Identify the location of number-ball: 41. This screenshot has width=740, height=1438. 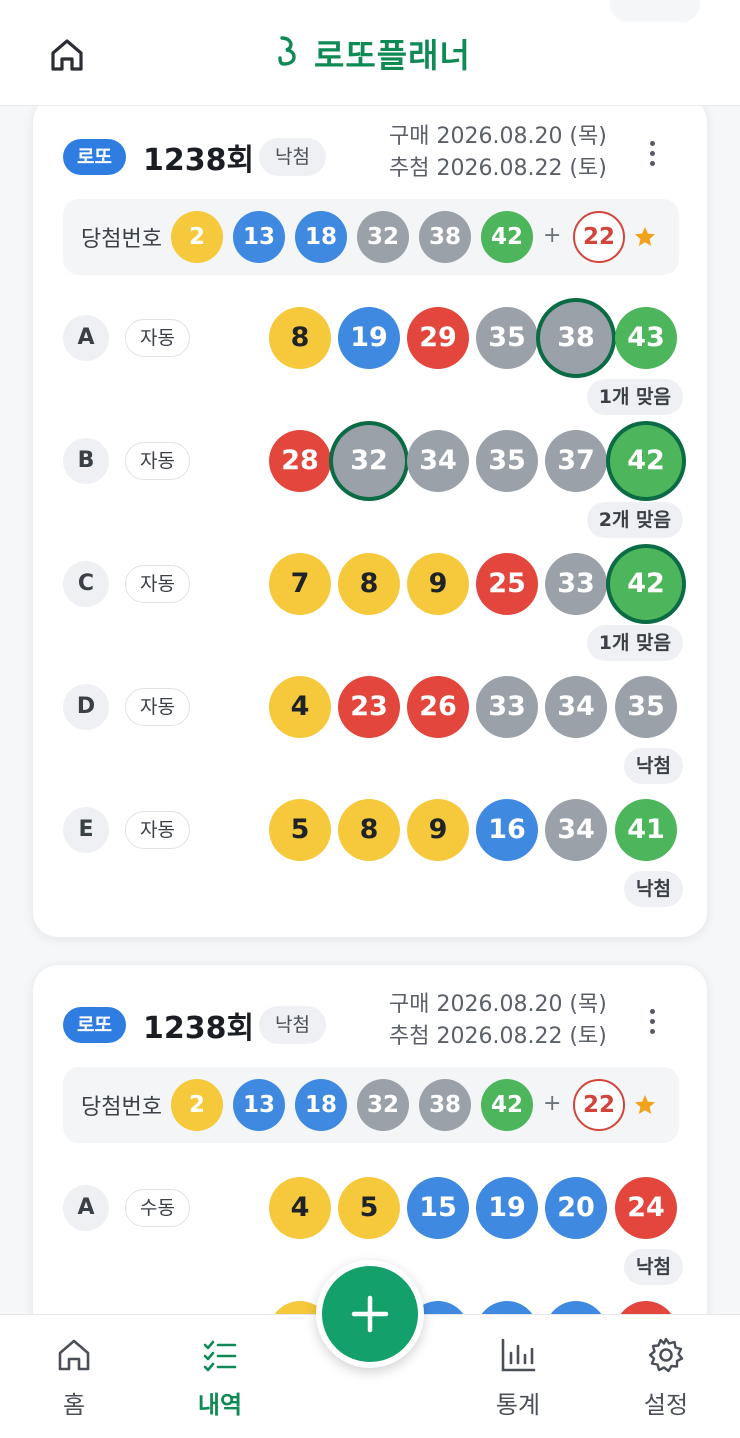
(646, 830).